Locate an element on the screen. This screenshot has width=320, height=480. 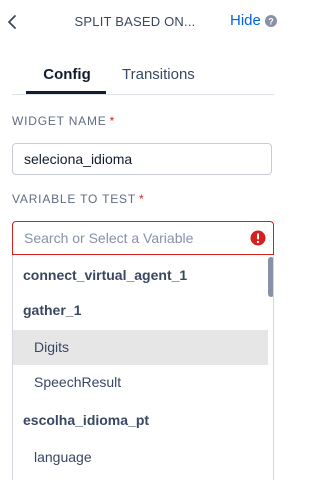
tab-bar: Config Transitions is located at coordinates (143, 75).